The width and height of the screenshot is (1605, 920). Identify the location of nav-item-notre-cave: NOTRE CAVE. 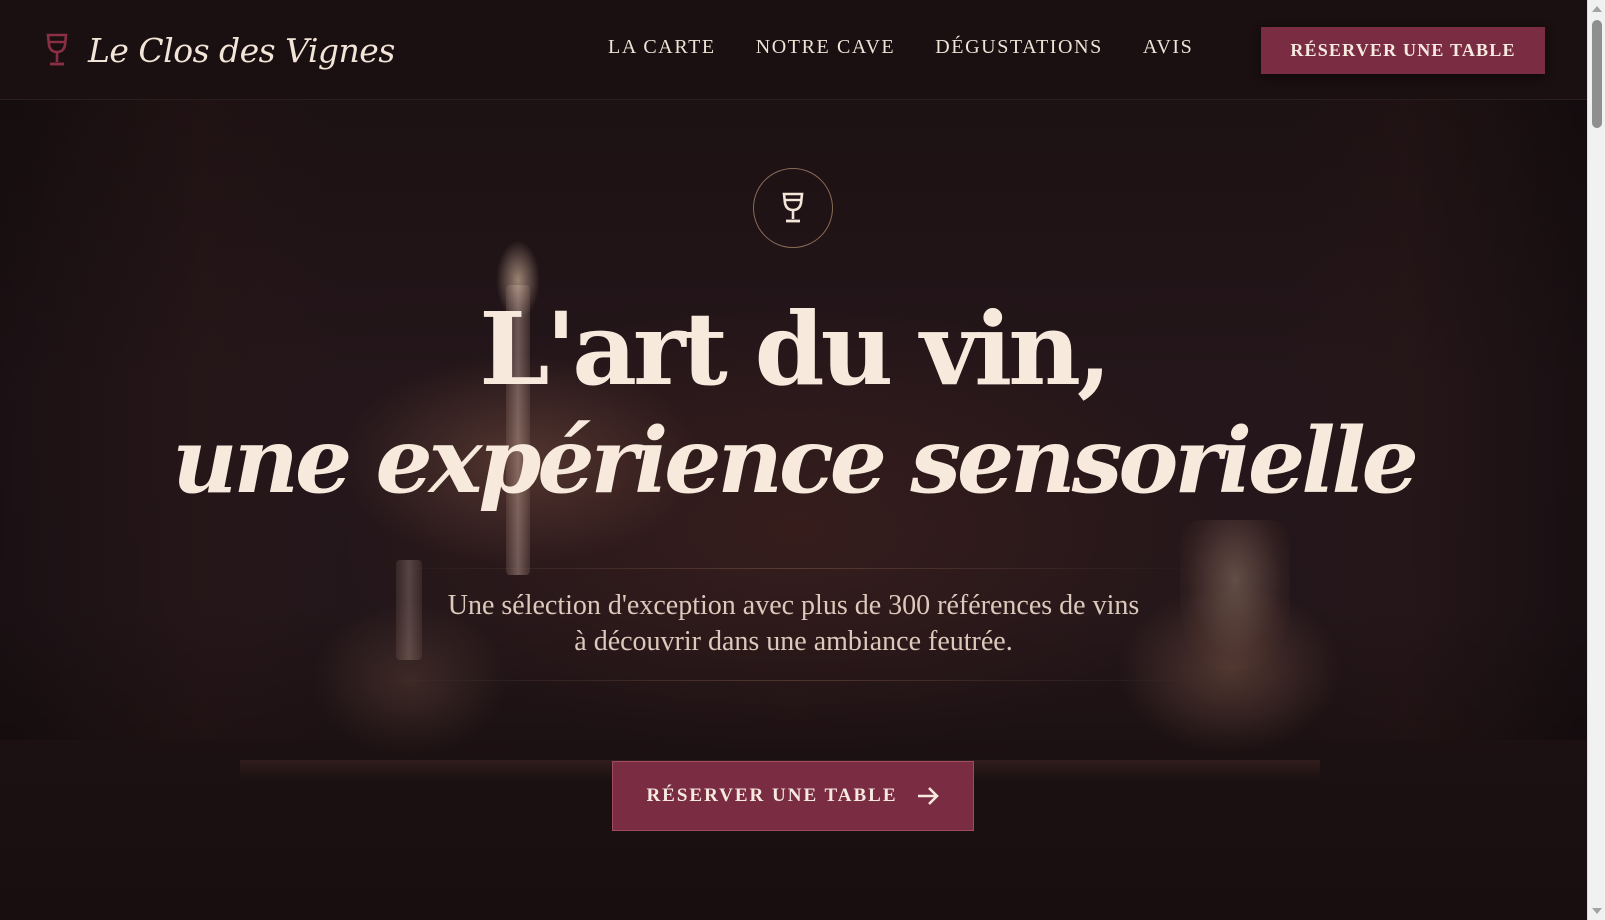
(826, 47).